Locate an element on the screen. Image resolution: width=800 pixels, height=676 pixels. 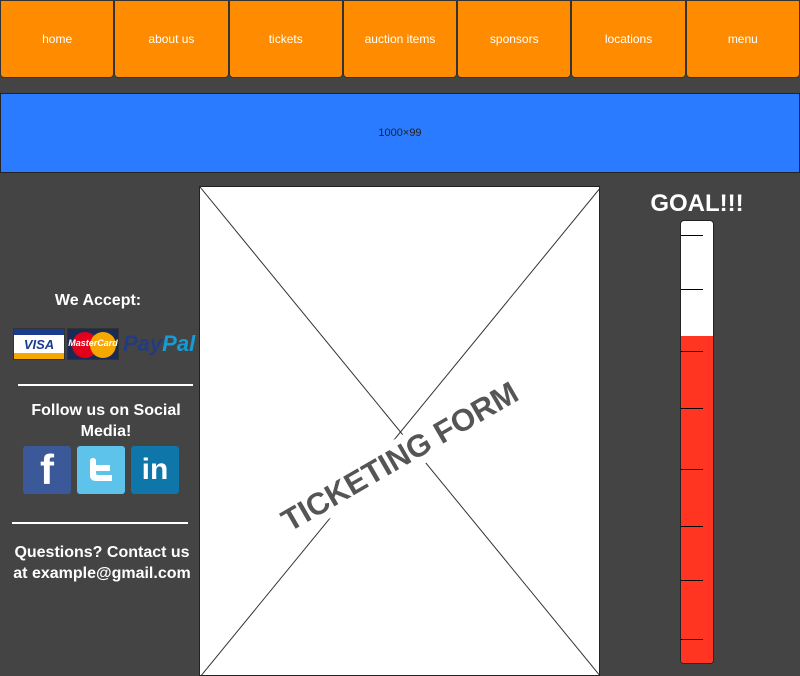
facebook-glyph: f is located at coordinates (47, 469).